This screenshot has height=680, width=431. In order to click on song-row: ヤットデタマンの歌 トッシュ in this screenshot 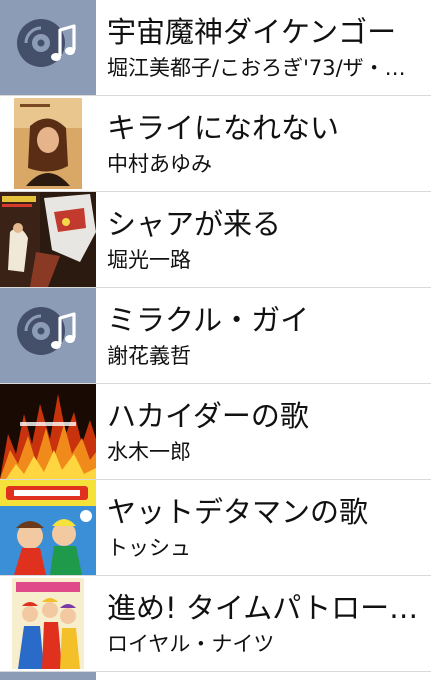, I will do `click(215, 528)`.